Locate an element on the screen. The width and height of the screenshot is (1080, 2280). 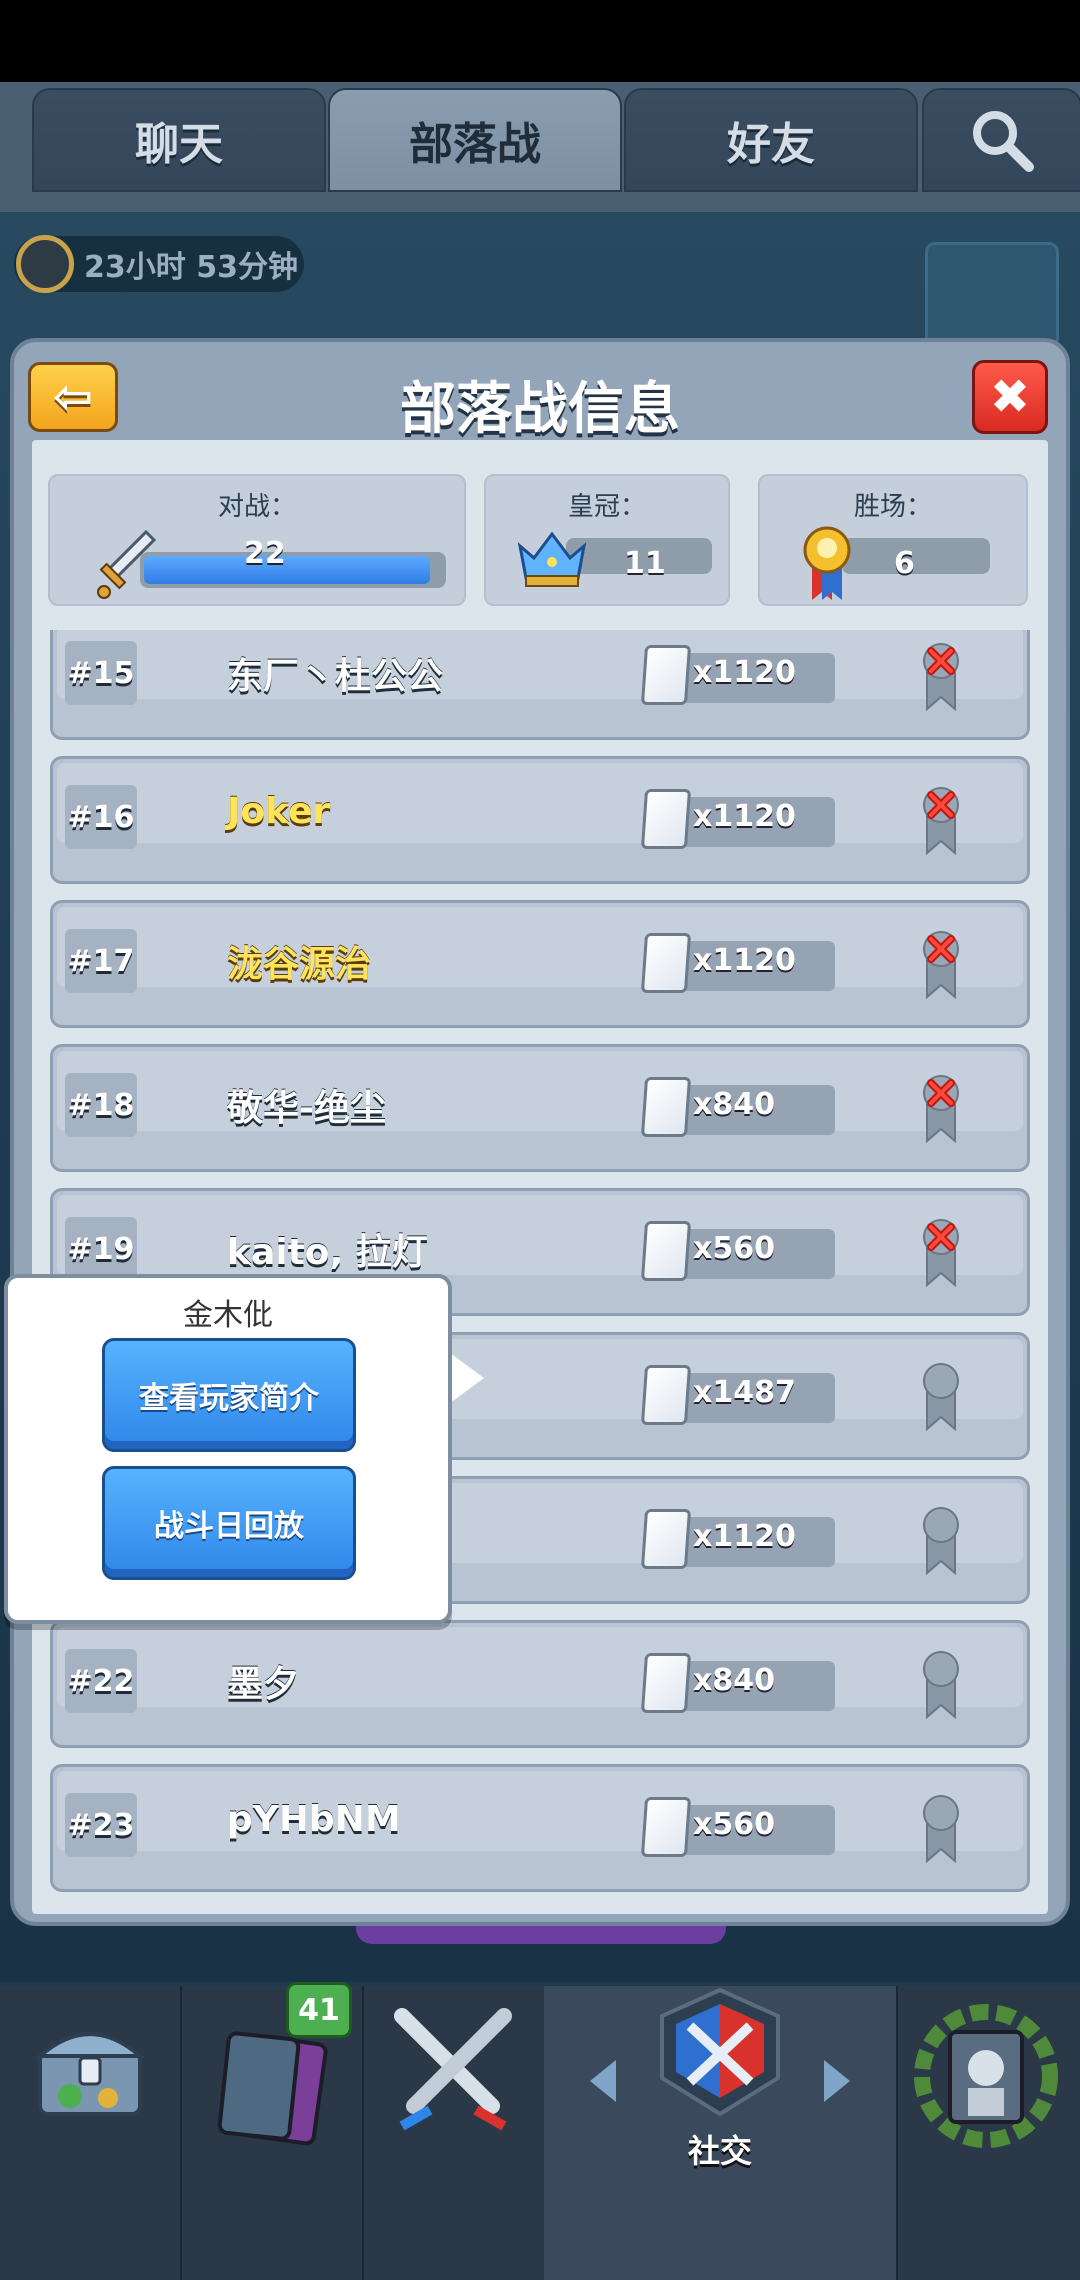
member-name: Joker is located at coordinates (279, 811).